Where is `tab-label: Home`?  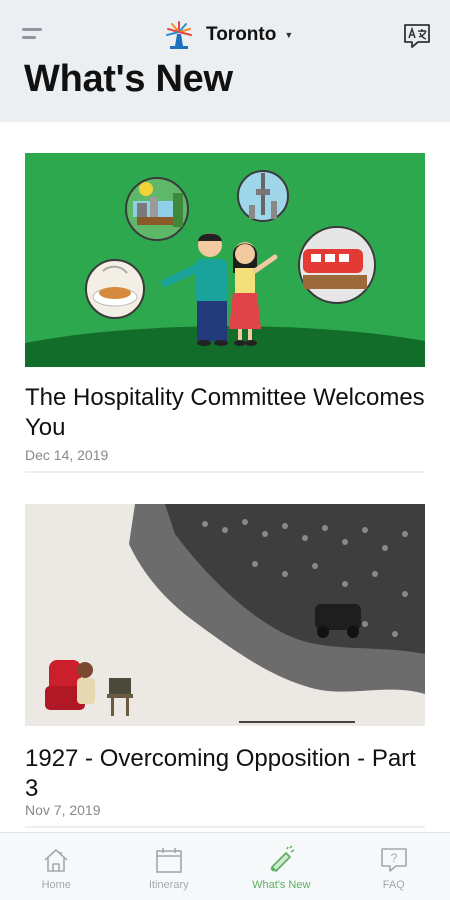
tab-label: Home is located at coordinates (56, 885).